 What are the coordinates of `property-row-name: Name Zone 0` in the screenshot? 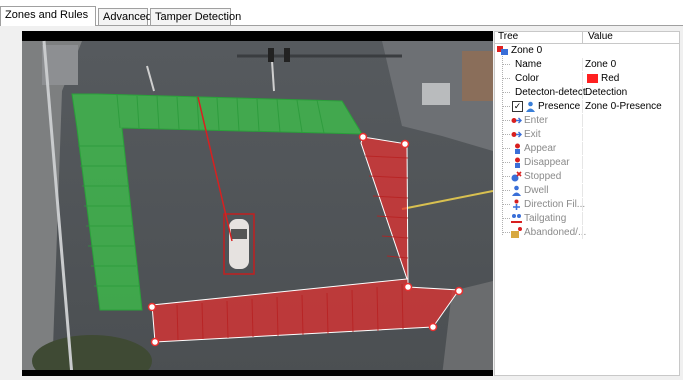 It's located at (587, 64).